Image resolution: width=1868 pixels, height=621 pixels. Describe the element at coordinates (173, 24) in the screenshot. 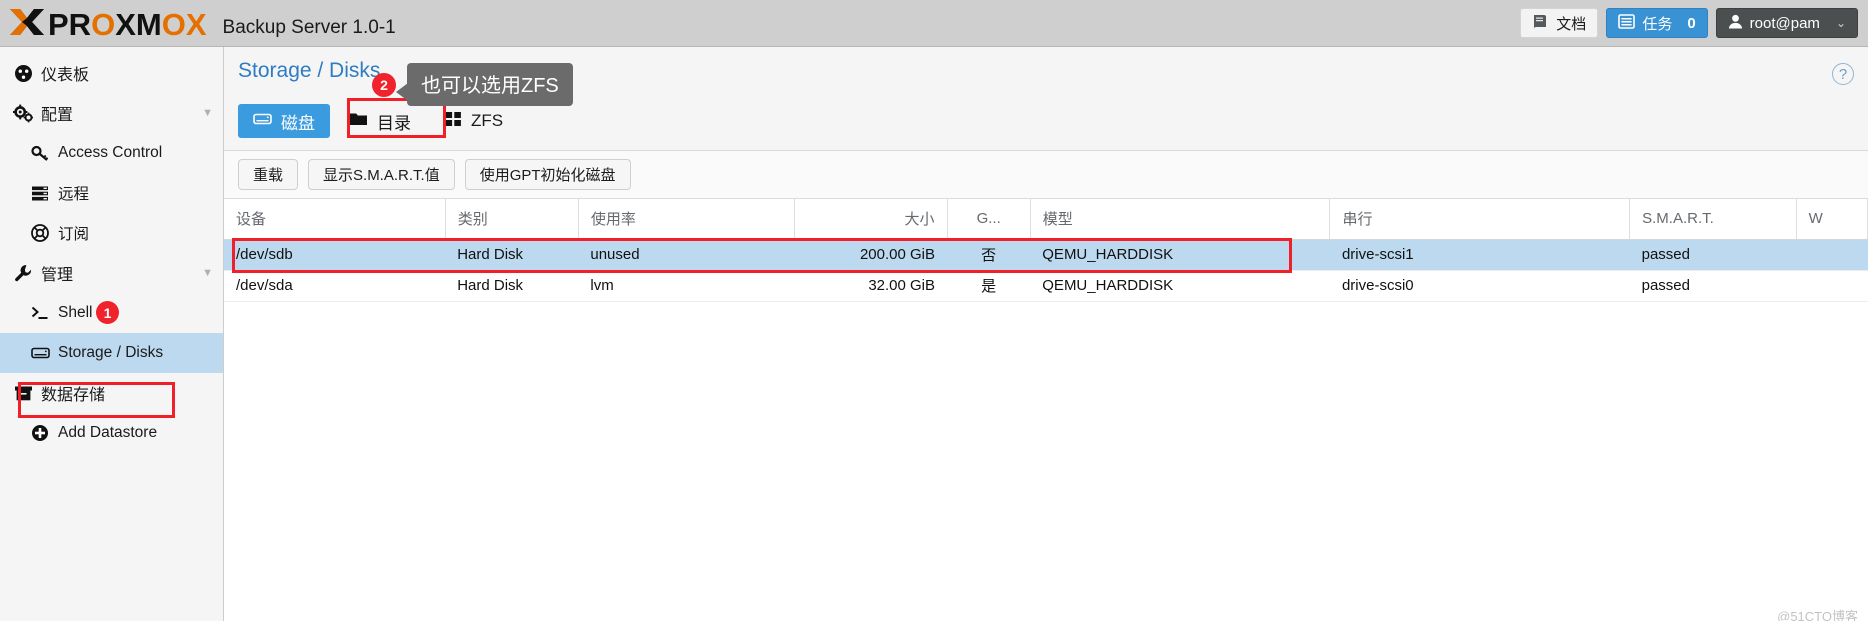

I see `wordmark-o2: O` at that location.